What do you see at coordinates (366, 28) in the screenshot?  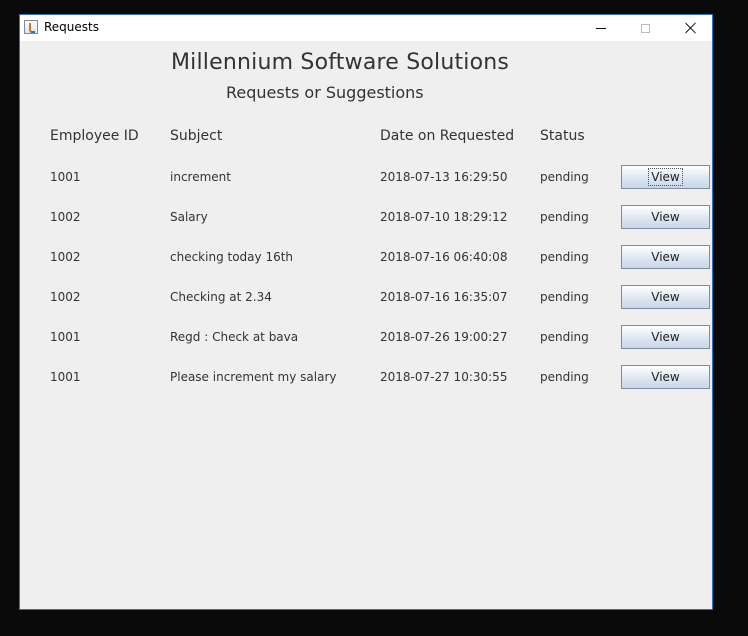 I see `title-bar: Requests` at bounding box center [366, 28].